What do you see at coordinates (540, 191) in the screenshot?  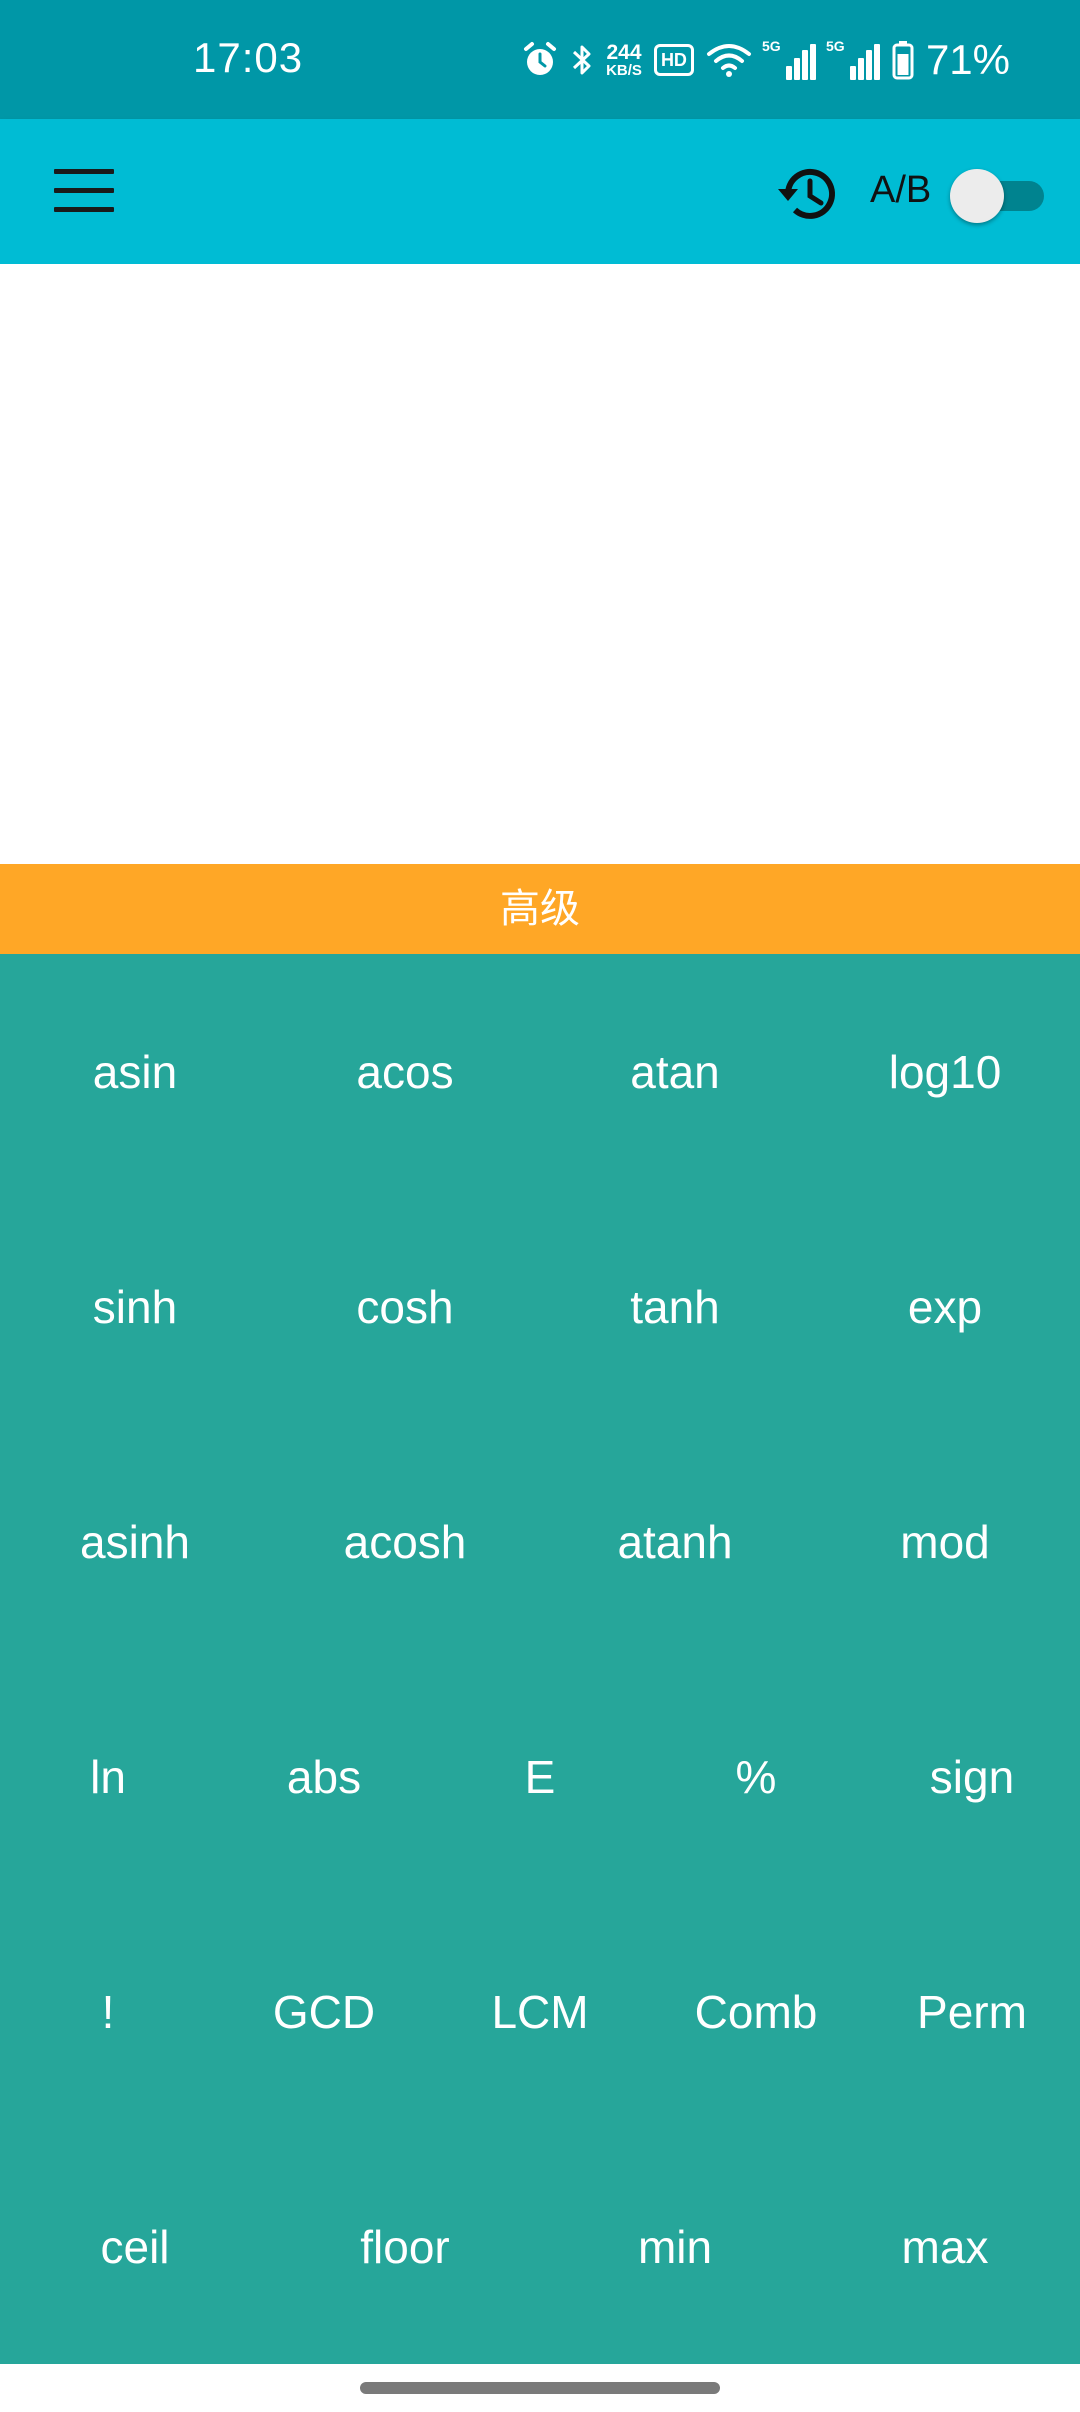 I see `app-toolbar: A/B` at bounding box center [540, 191].